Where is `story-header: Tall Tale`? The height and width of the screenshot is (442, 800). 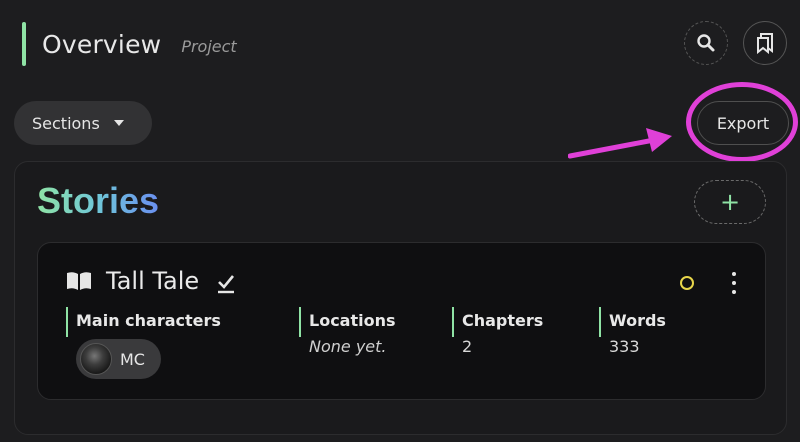
story-header: Tall Tale is located at coordinates (150, 281).